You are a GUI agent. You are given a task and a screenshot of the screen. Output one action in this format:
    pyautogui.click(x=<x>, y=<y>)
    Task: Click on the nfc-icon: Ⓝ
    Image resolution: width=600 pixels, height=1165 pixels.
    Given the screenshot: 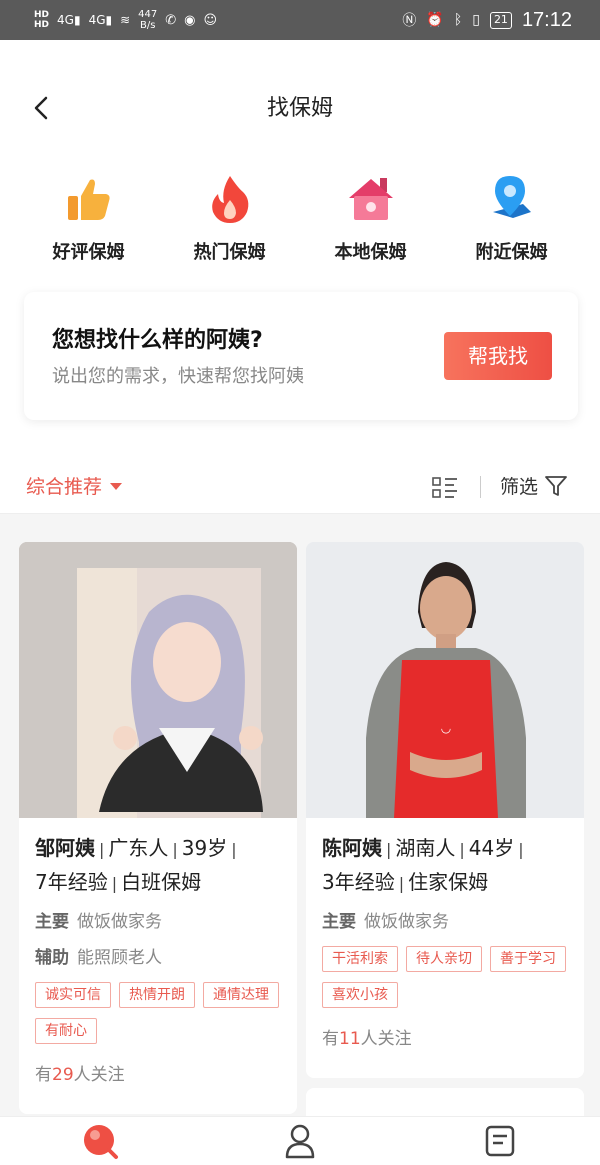 What is the action you would take?
    pyautogui.click(x=409, y=21)
    